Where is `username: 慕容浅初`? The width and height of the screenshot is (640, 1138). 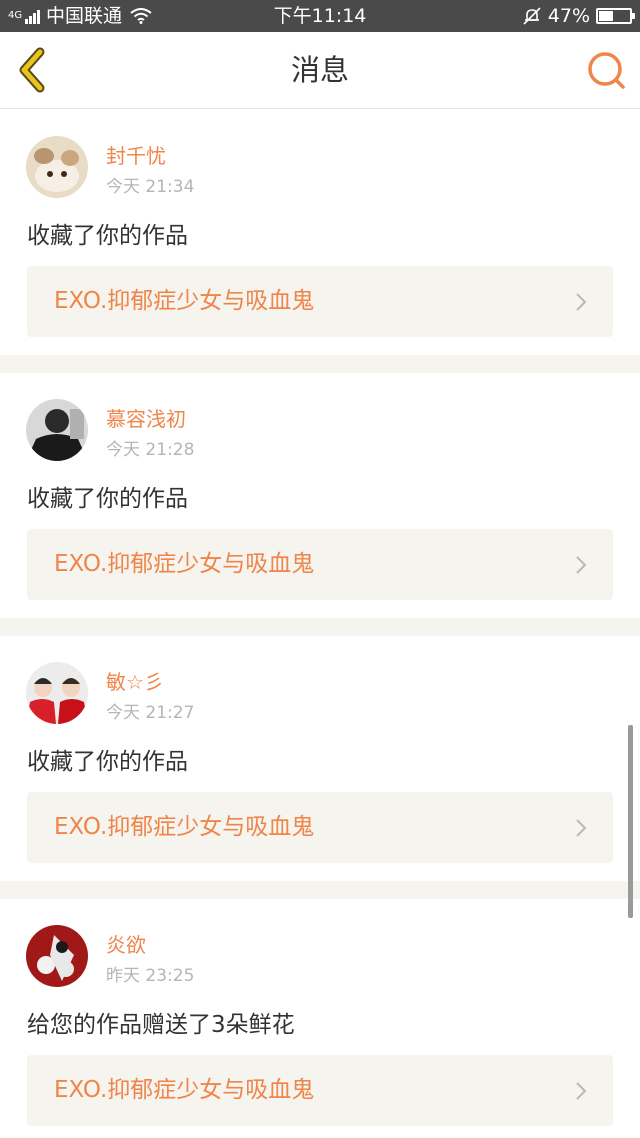 username: 慕容浅初 is located at coordinates (146, 417).